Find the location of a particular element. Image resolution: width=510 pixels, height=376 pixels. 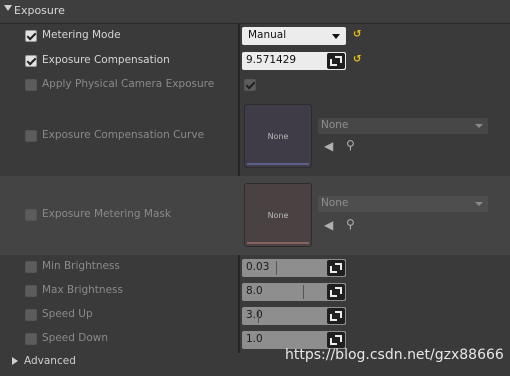

speed-up-value: 3.0 is located at coordinates (254, 315).